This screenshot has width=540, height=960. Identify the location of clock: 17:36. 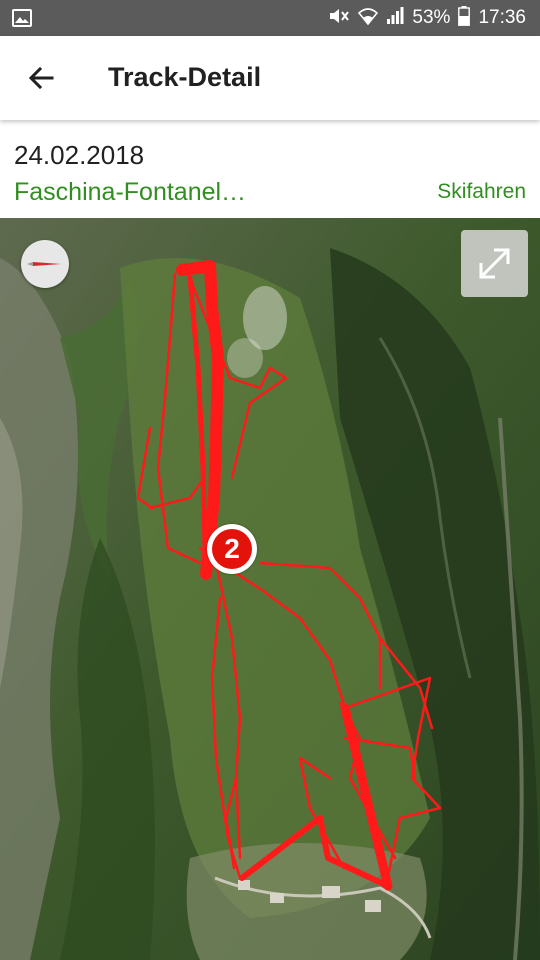
(502, 17).